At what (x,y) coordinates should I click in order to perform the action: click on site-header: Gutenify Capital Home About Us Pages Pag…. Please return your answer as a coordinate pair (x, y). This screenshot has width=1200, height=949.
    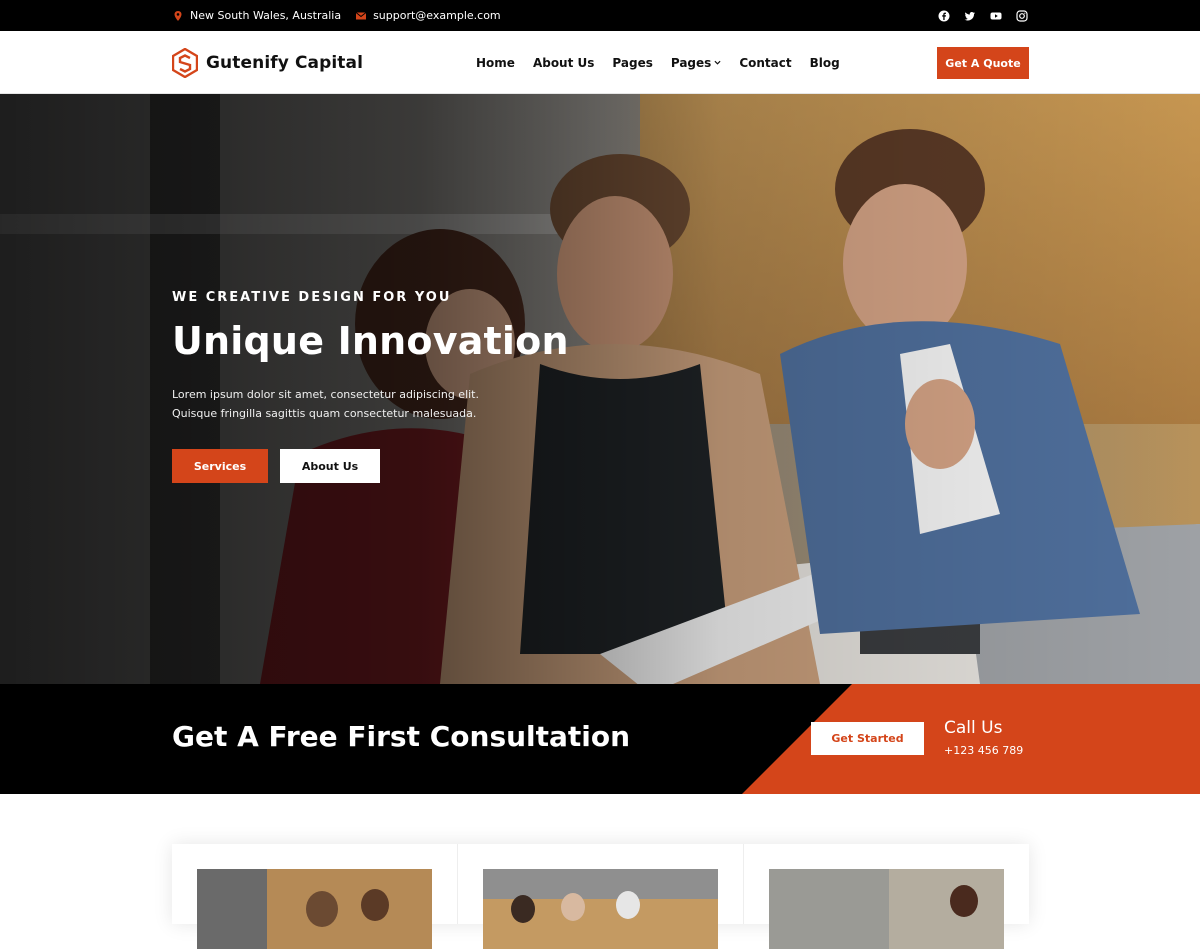
    Looking at the image, I should click on (600, 62).